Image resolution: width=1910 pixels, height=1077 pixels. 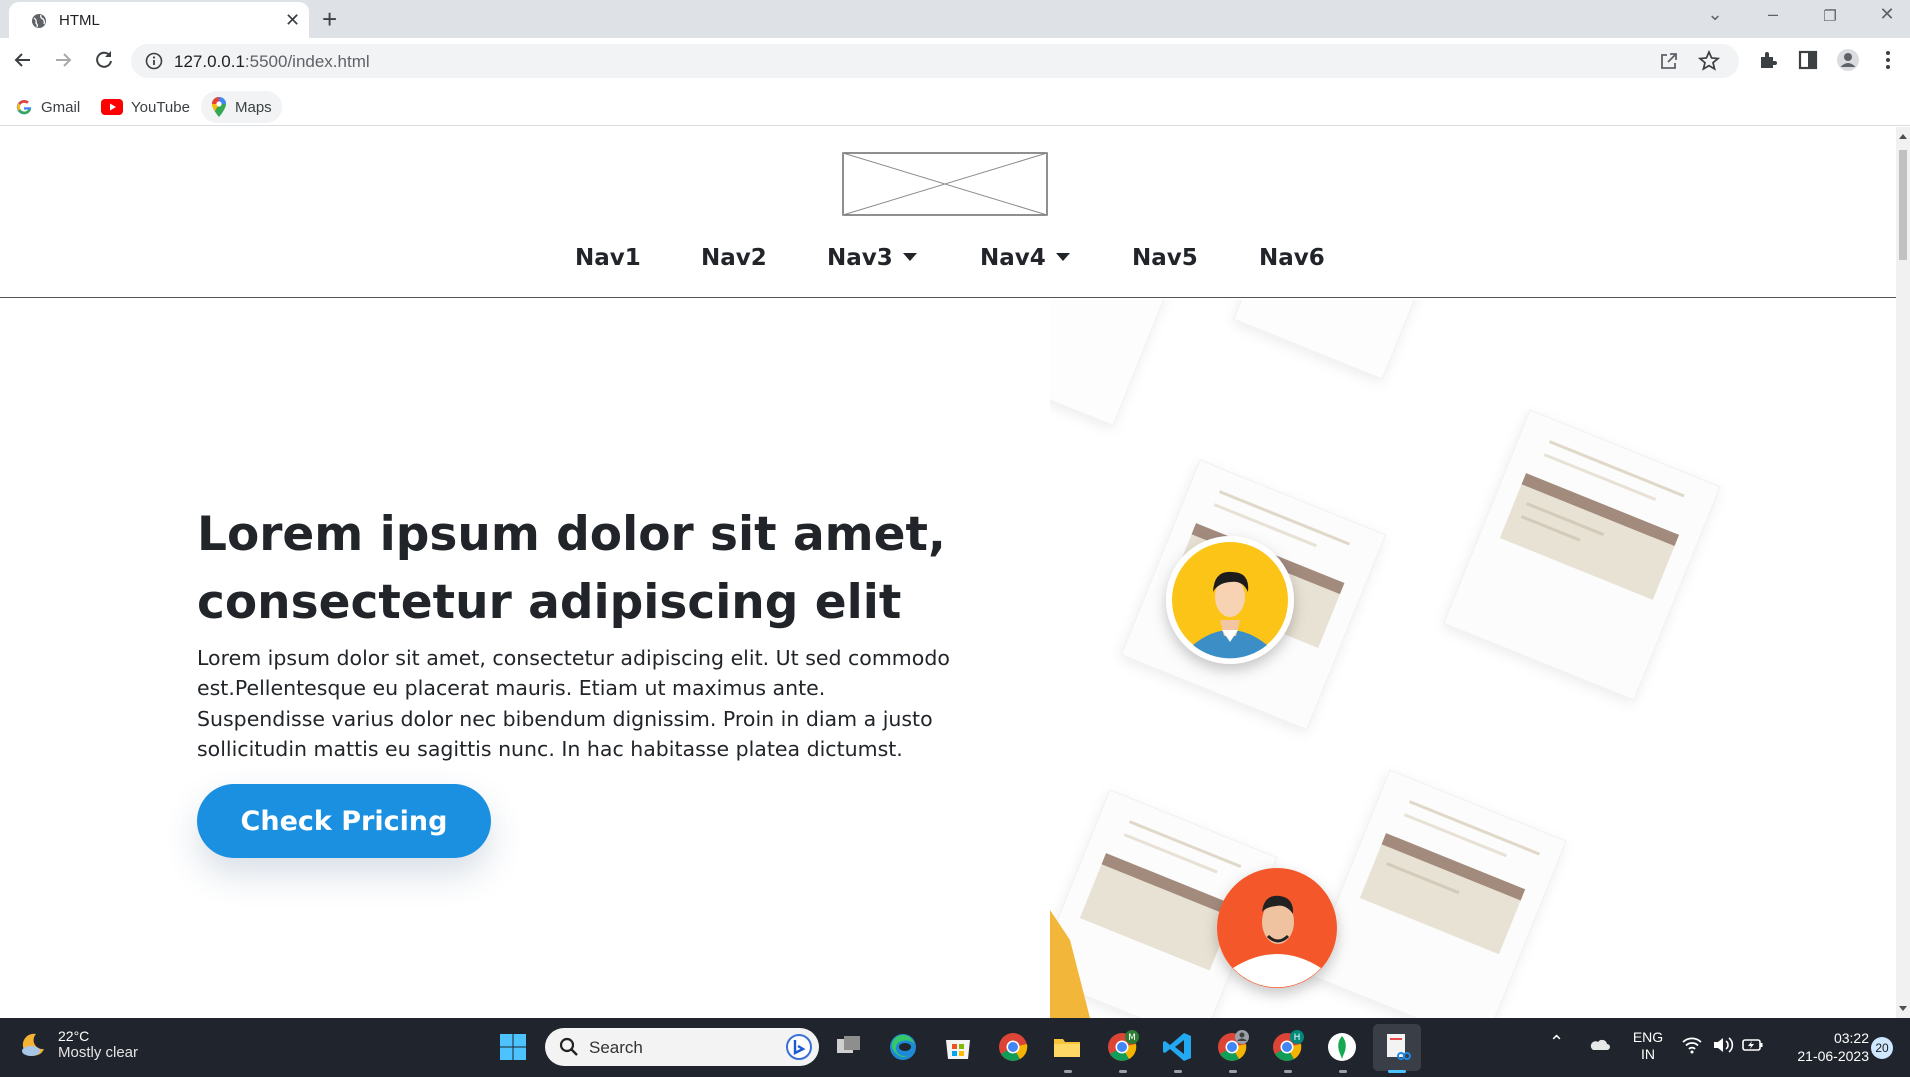 I want to click on hero-title-line-2: consectetur adipiscing elit, so click(x=549, y=602).